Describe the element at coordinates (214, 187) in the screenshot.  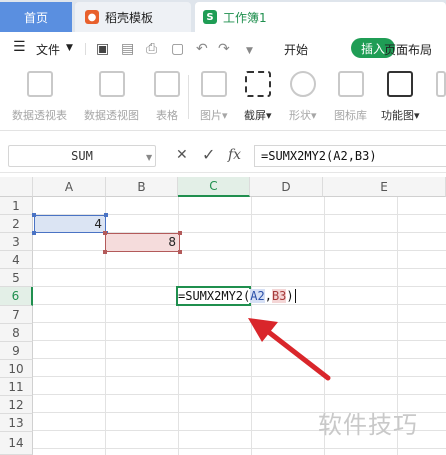
I see `column-header-c: C` at that location.